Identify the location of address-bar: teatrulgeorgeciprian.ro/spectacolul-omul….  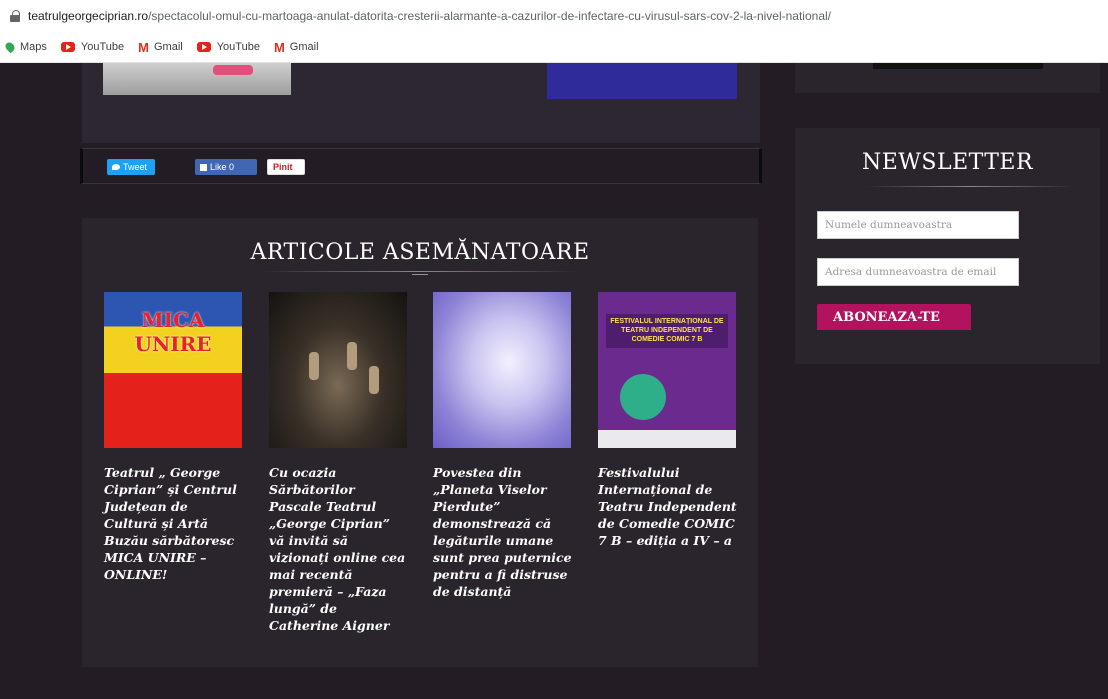
(554, 16).